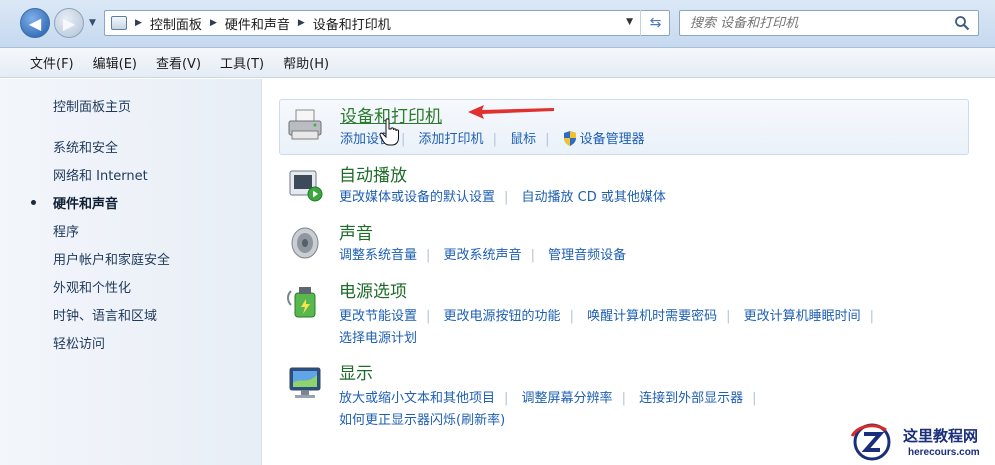 This screenshot has width=995, height=465. What do you see at coordinates (105, 314) in the screenshot?
I see `sidebar-item-clock-language: 时钟、语言和区域` at bounding box center [105, 314].